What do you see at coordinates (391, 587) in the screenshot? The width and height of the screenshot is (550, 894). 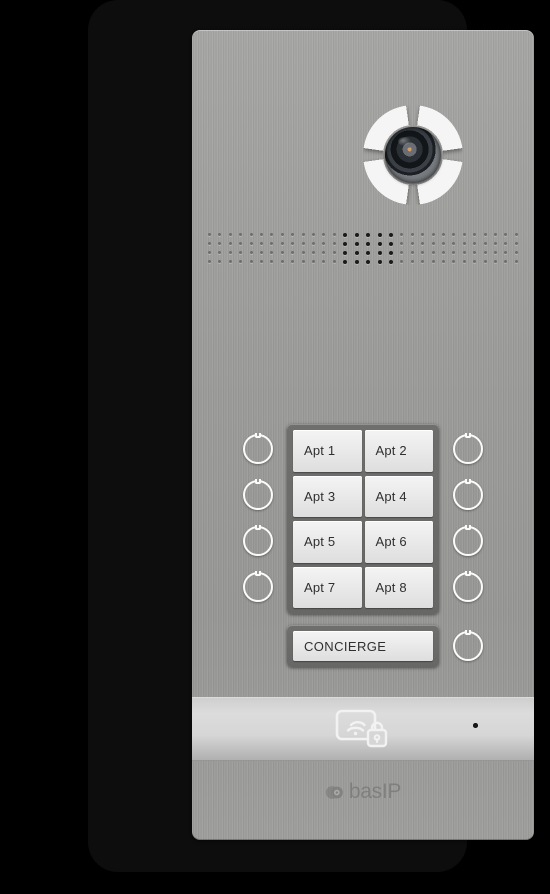 I see `apt-button-label: Apt 8` at bounding box center [391, 587].